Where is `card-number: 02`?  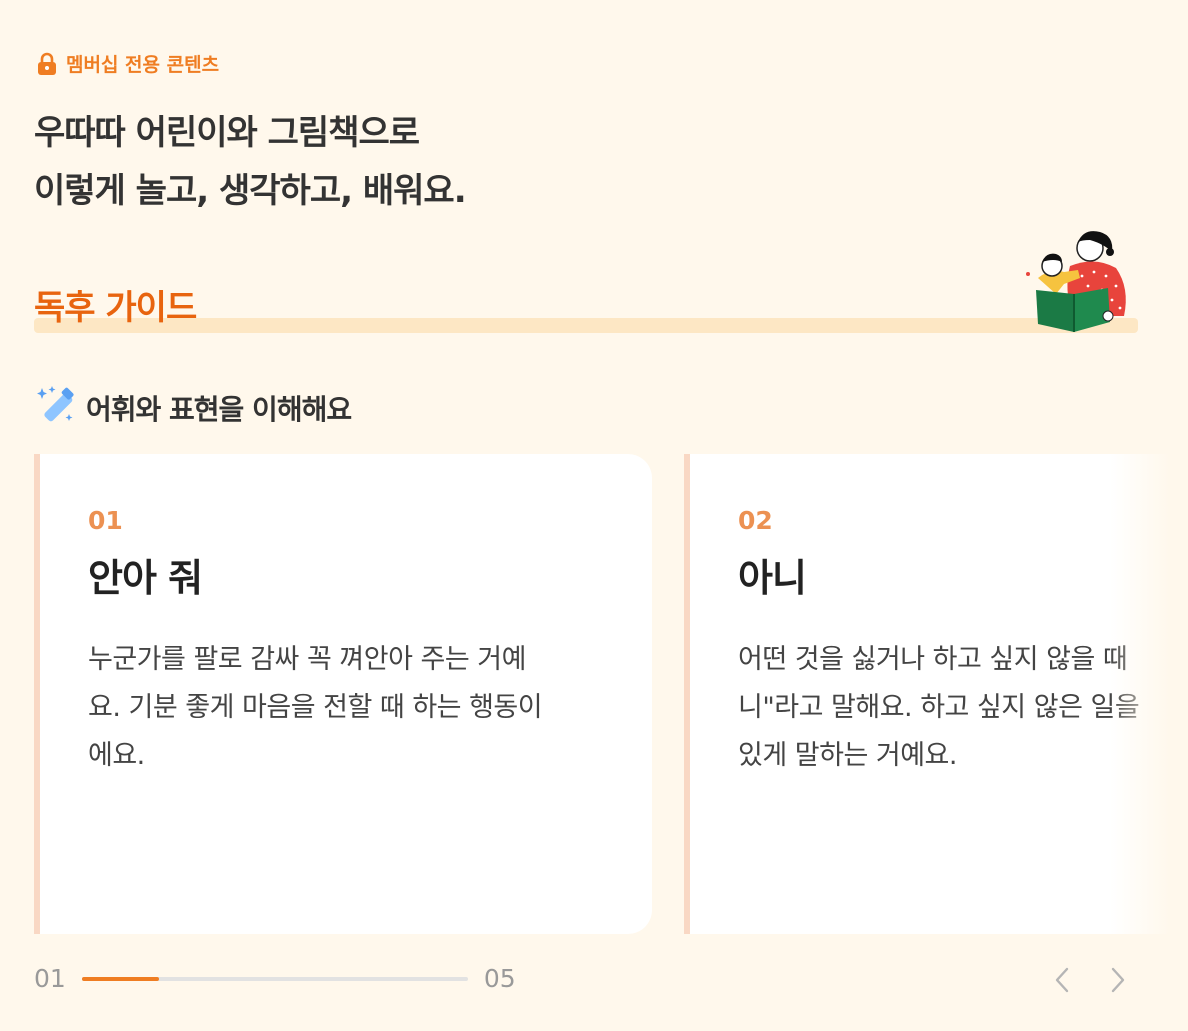
card-number: 02 is located at coordinates (755, 520).